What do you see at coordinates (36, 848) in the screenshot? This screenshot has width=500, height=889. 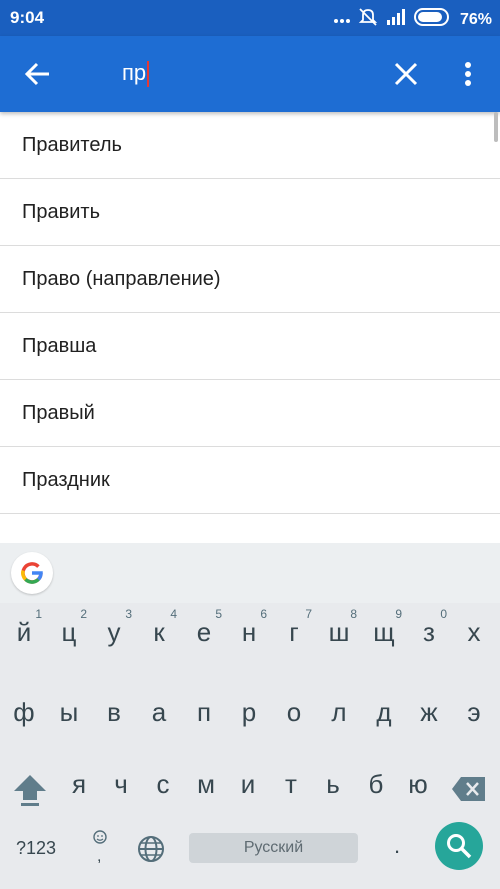 I see `symbols-key: ?123` at bounding box center [36, 848].